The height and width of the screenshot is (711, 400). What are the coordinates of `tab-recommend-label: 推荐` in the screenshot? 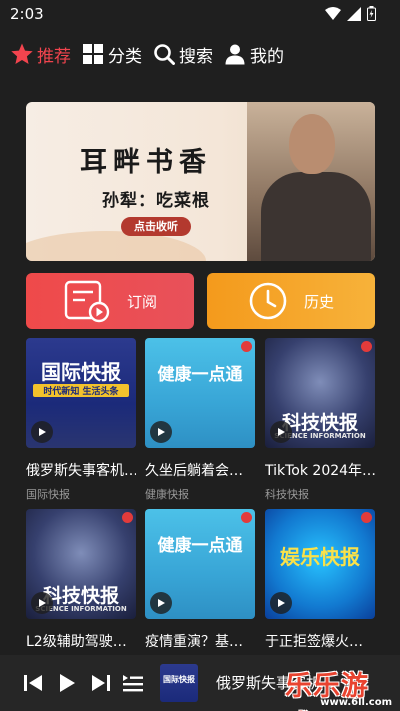 It's located at (54, 56).